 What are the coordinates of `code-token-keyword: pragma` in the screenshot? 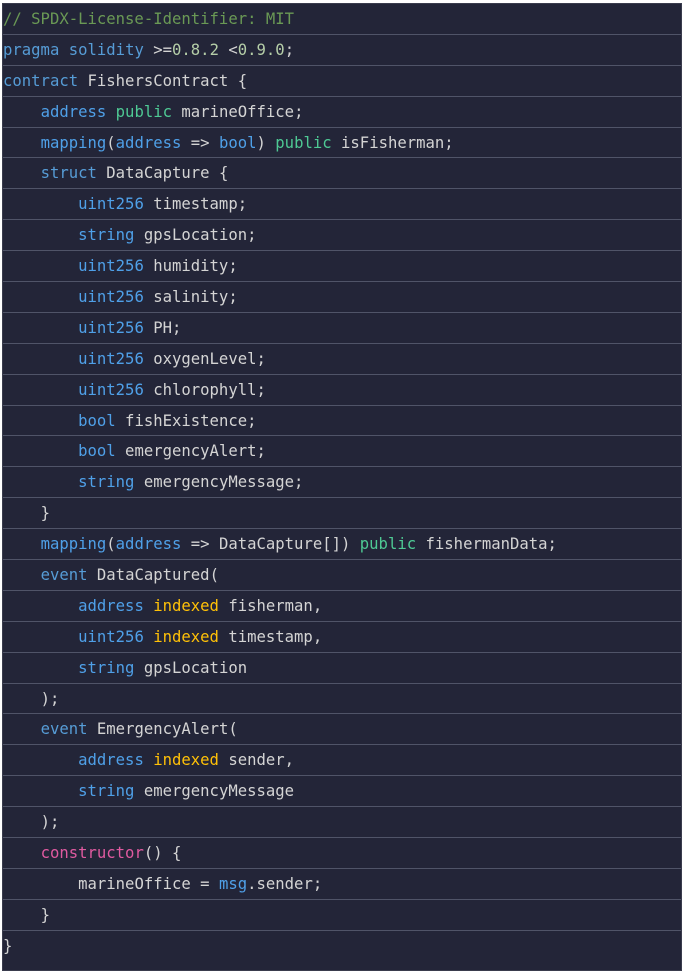 It's located at (31, 49).